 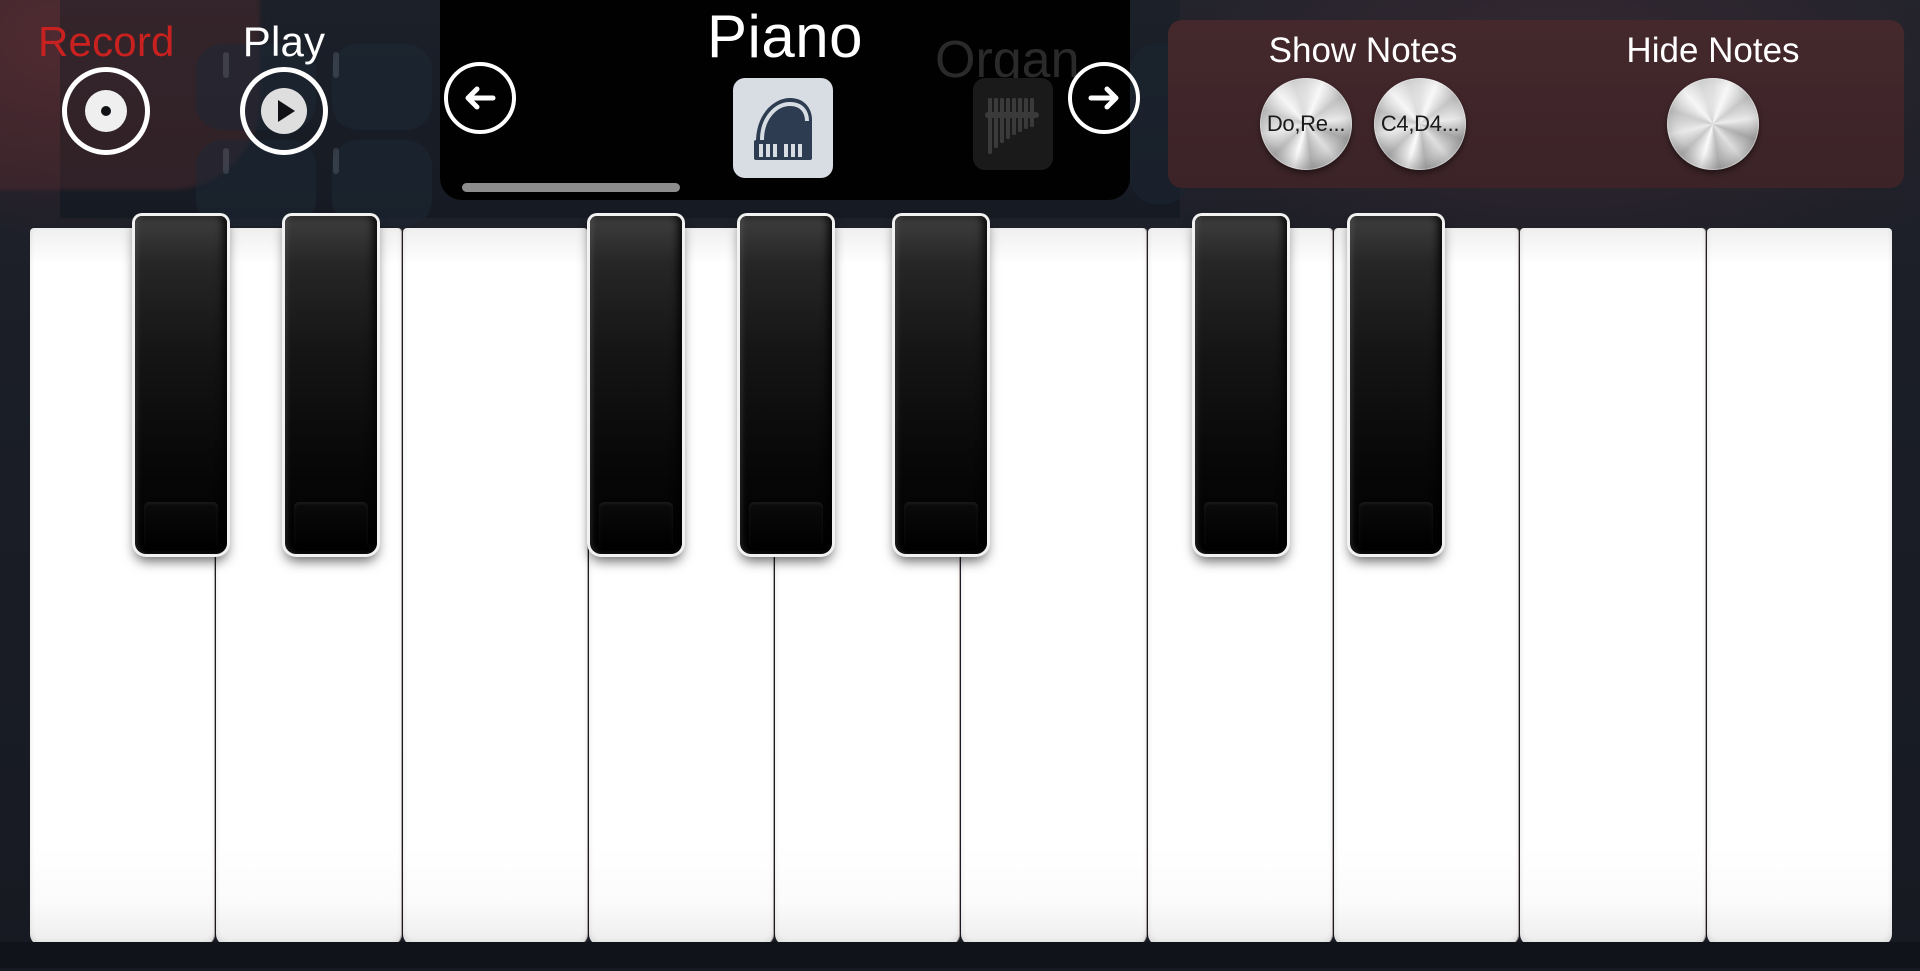 I want to click on play-control: Play, so click(x=284, y=87).